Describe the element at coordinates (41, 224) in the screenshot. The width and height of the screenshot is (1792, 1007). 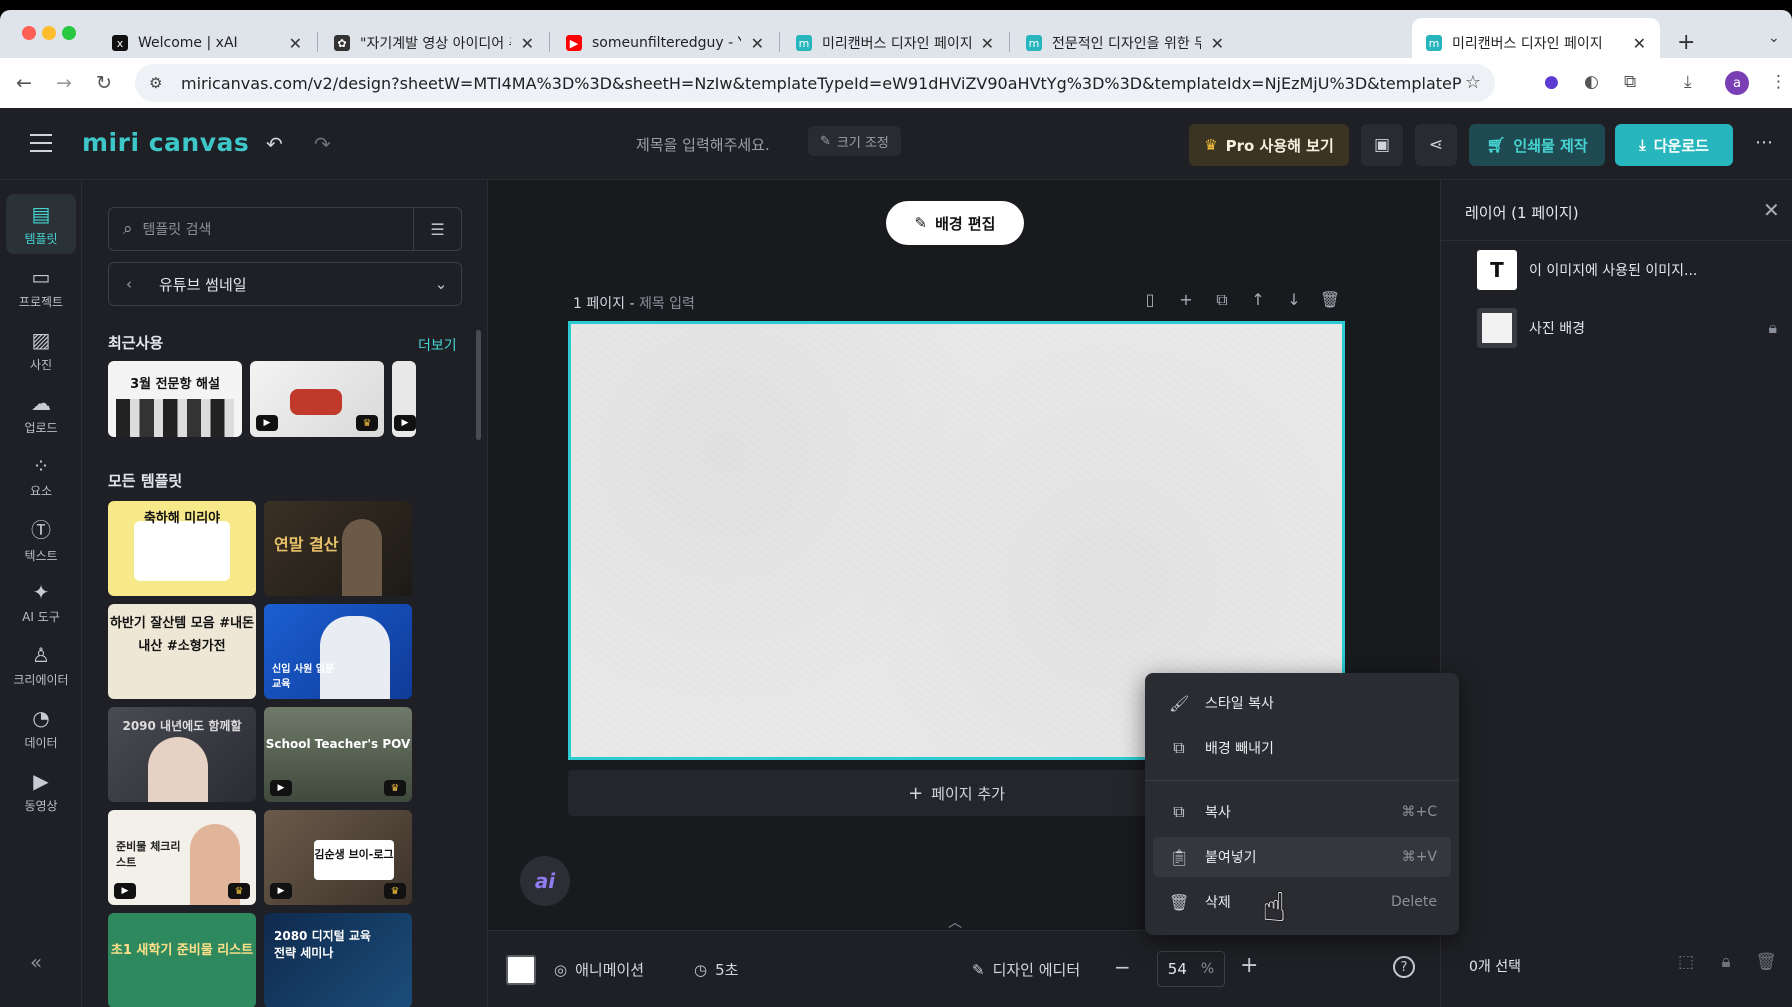
I see `rail-item-template: ▤ 템플릿` at that location.